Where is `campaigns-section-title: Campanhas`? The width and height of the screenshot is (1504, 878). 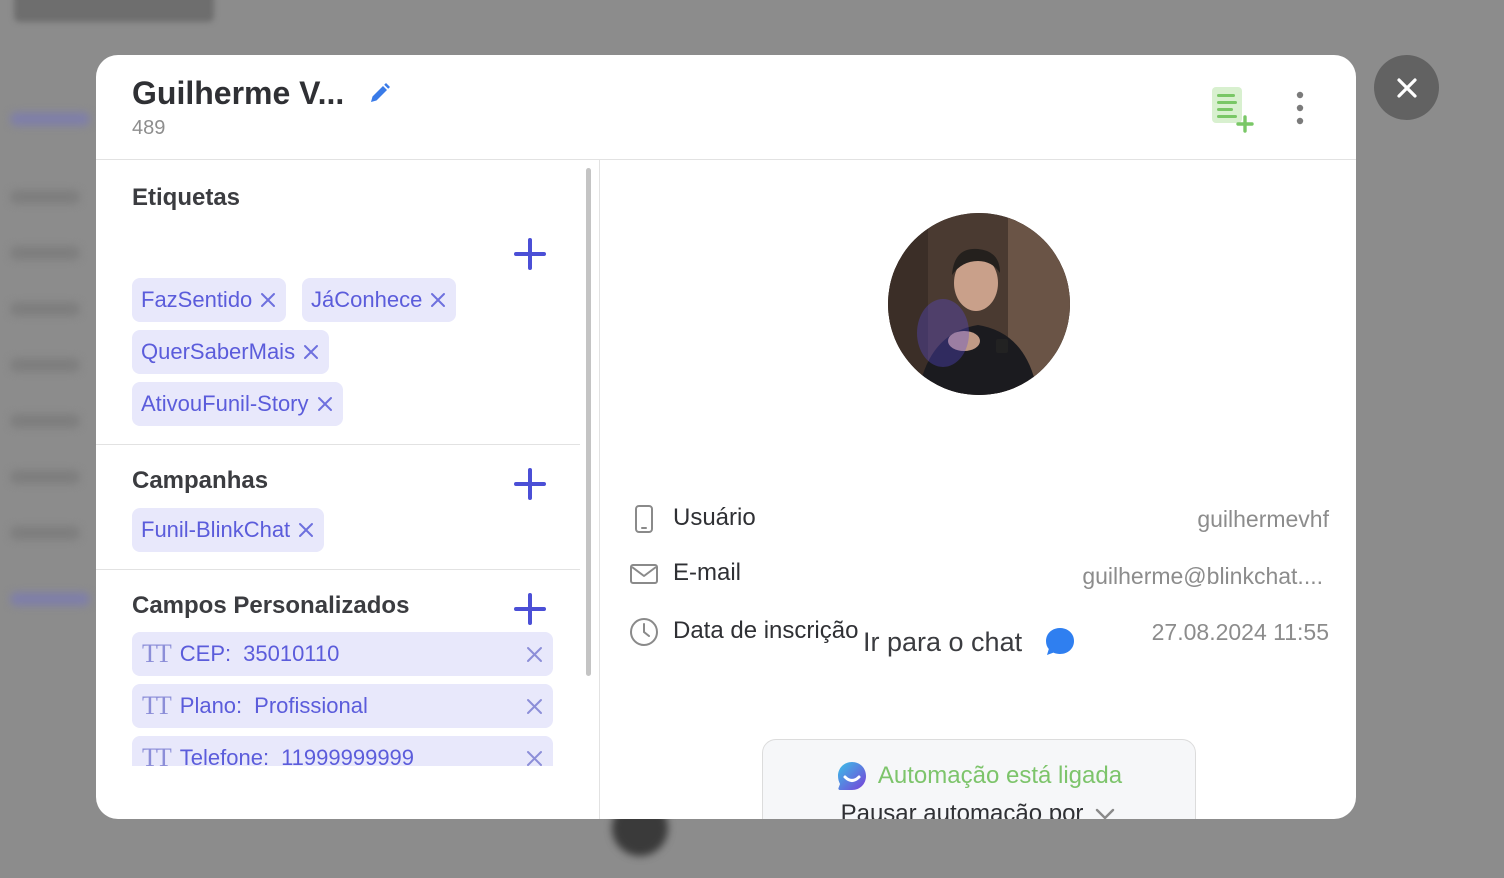
campaigns-section-title: Campanhas is located at coordinates (200, 480).